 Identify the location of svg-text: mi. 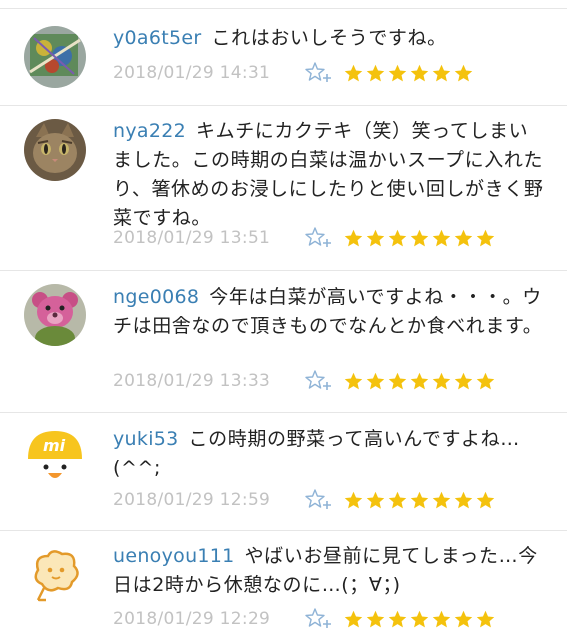
(54, 445).